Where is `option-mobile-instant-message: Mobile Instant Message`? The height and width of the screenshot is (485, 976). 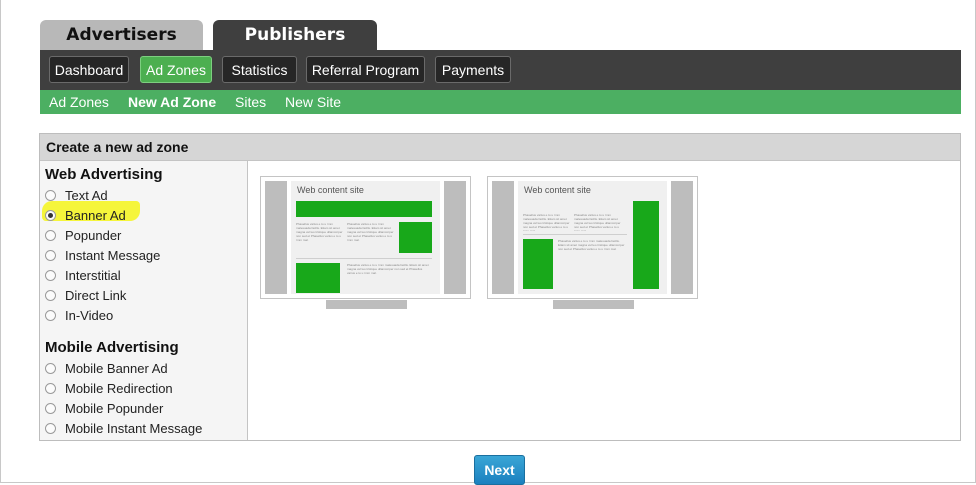
option-mobile-instant-message: Mobile Instant Message is located at coordinates (123, 428).